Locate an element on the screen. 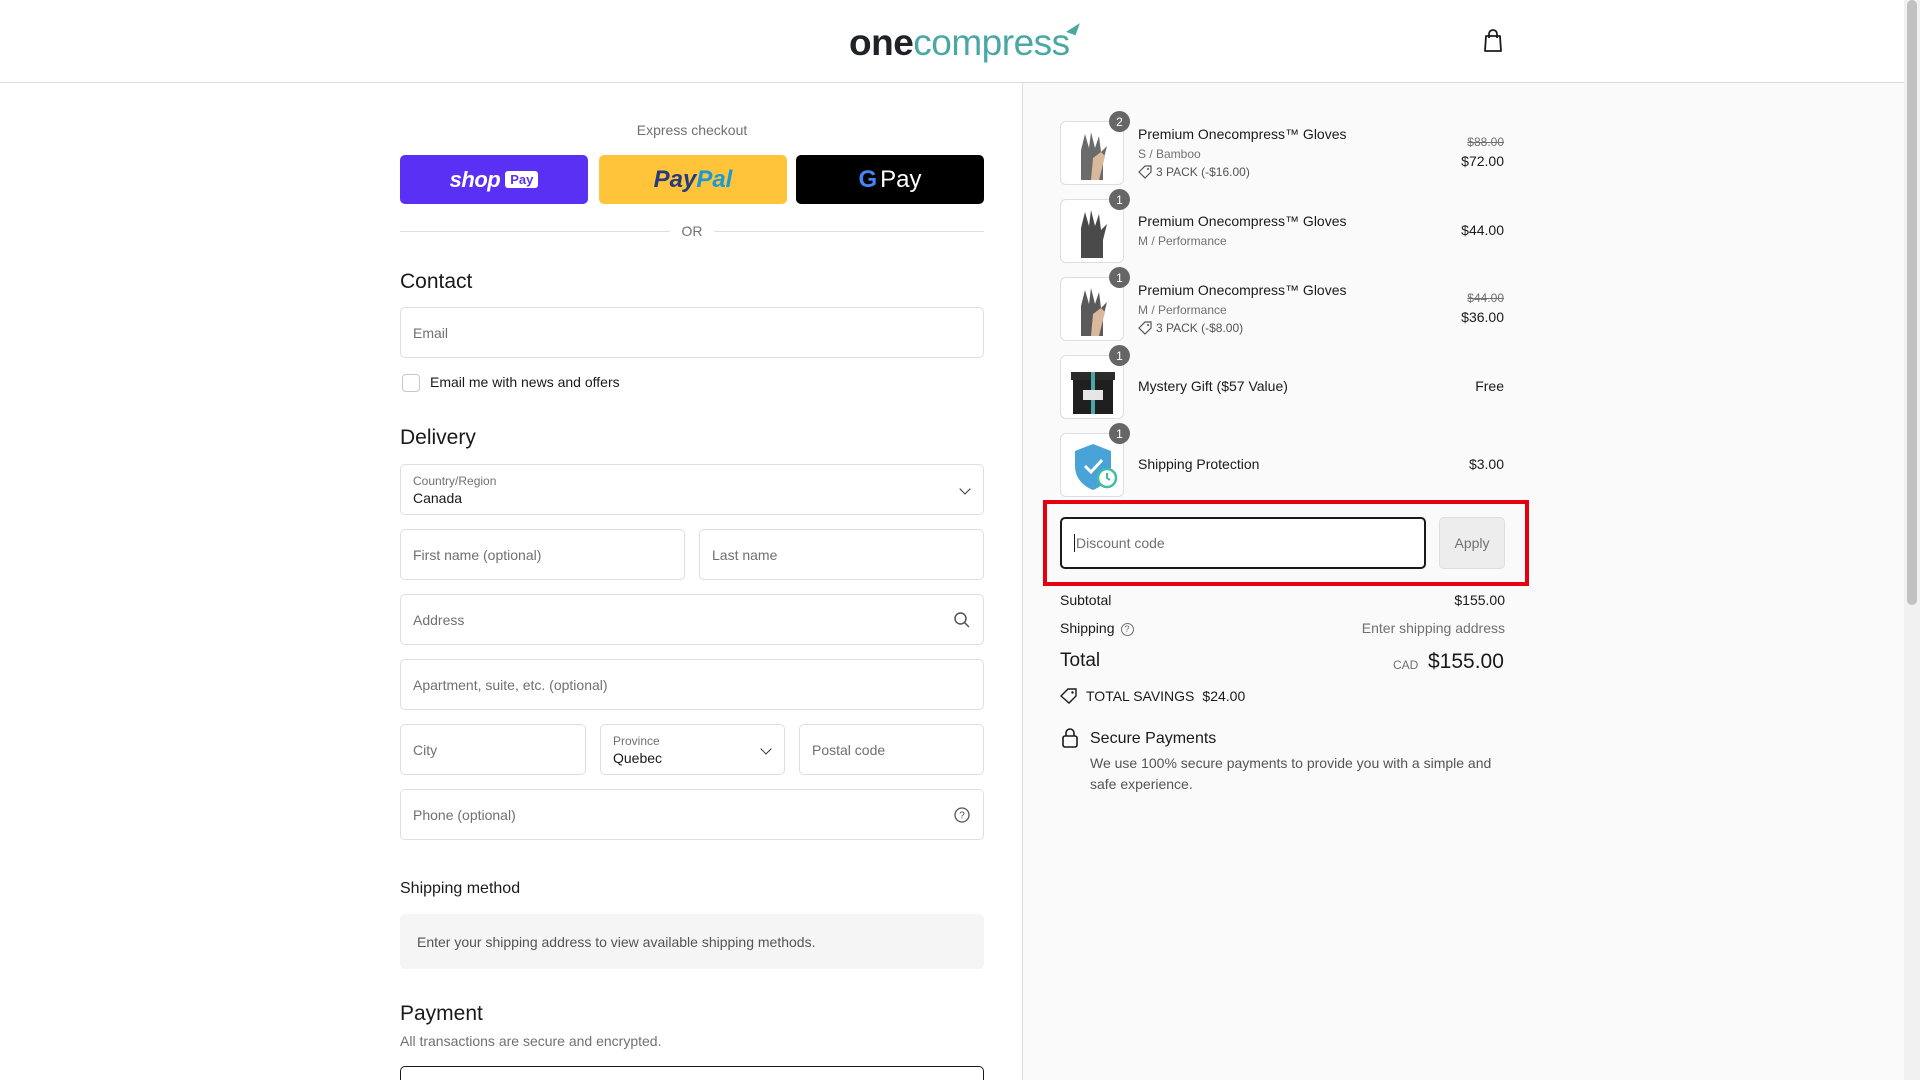 This screenshot has width=1920, height=1080. scrollbar-thumb is located at coordinates (1912, 302).